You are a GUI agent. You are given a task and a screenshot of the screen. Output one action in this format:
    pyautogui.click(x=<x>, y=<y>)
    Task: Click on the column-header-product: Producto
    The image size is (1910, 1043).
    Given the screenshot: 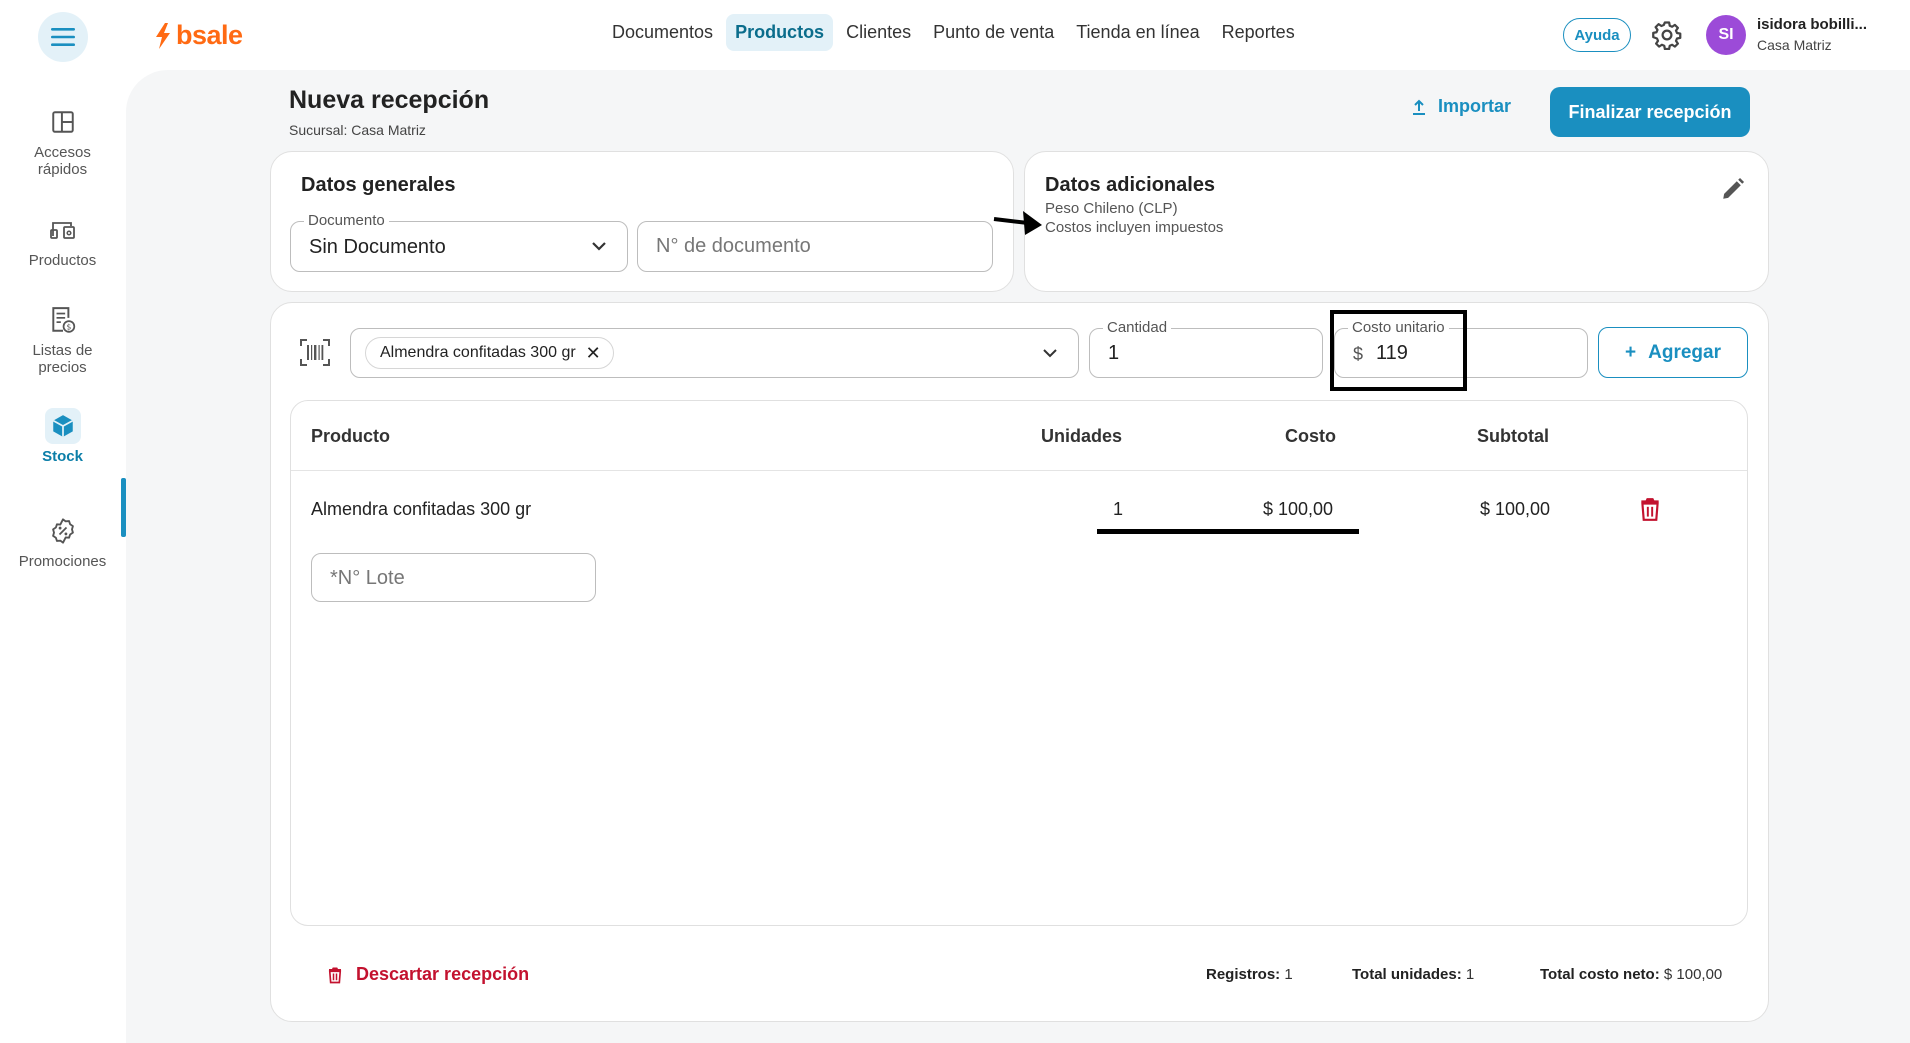 What is the action you would take?
    pyautogui.click(x=350, y=436)
    